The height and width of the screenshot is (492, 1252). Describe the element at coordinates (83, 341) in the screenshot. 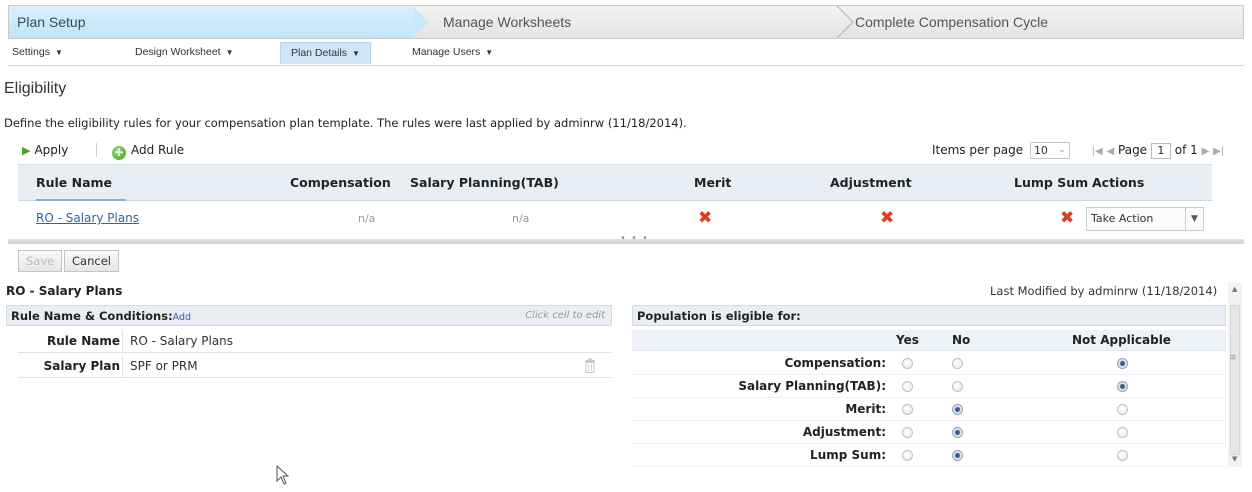

I see `condition-key: Rule Name` at that location.